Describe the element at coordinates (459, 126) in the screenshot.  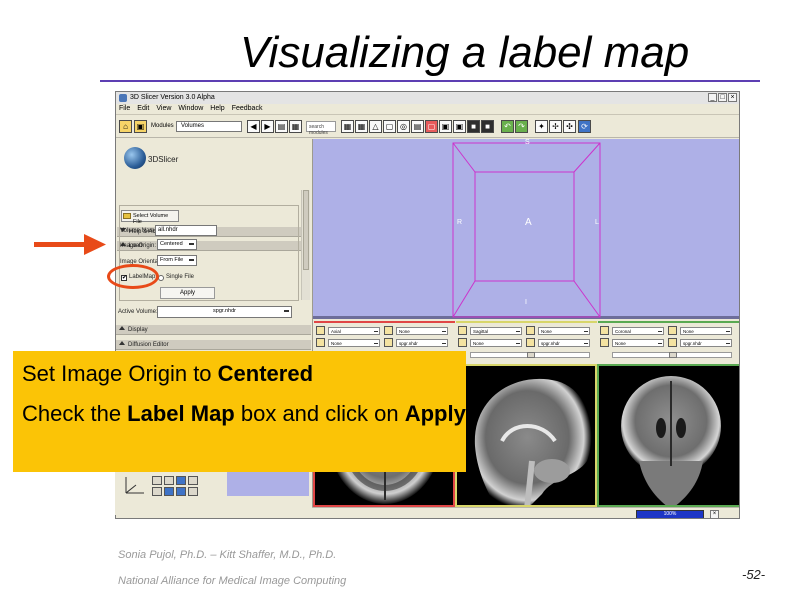
I see `layout-green-icon: ▣` at that location.